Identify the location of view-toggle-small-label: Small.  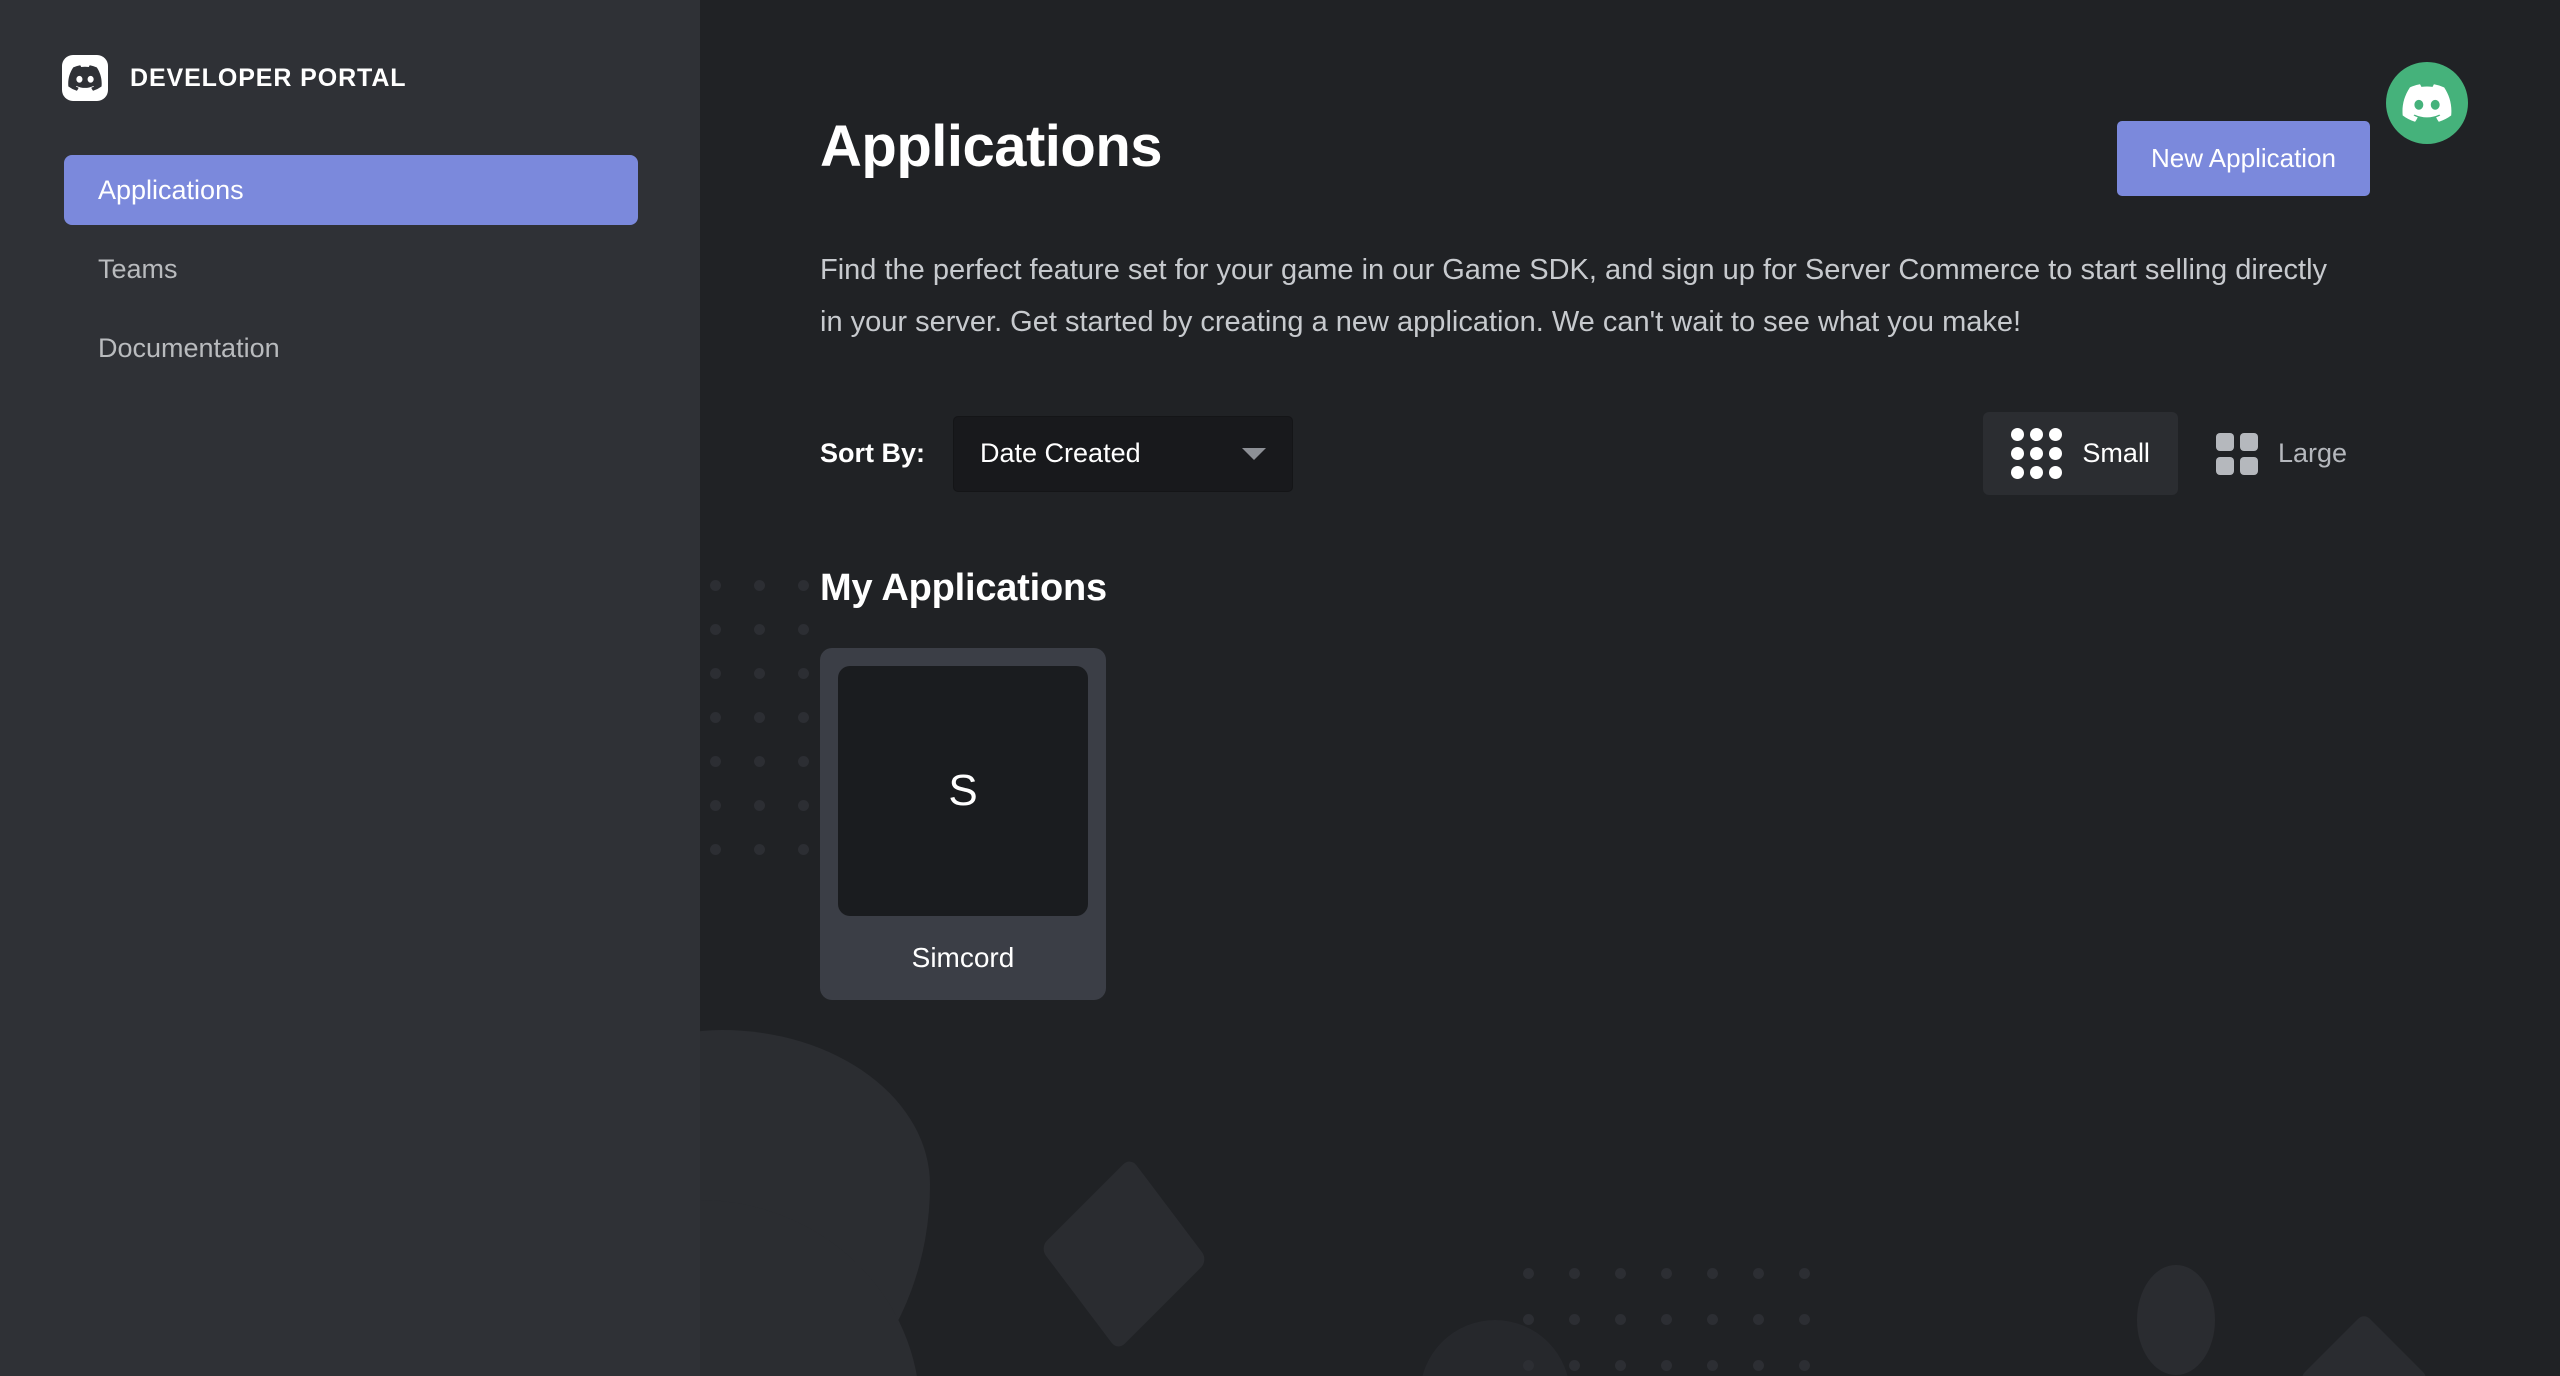
(2116, 453).